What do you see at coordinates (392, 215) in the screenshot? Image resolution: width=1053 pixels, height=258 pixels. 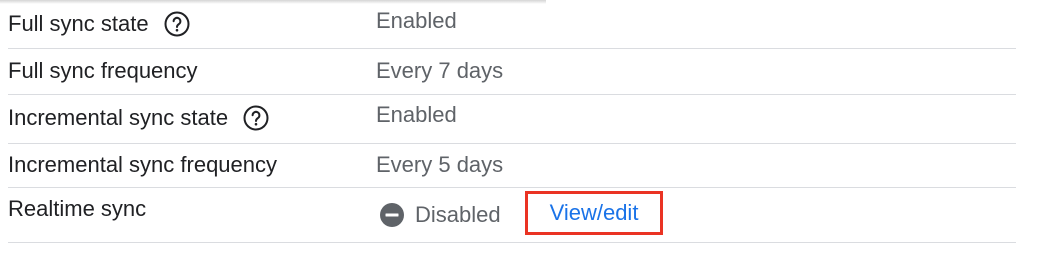 I see `disabled-minus-circle-icon` at bounding box center [392, 215].